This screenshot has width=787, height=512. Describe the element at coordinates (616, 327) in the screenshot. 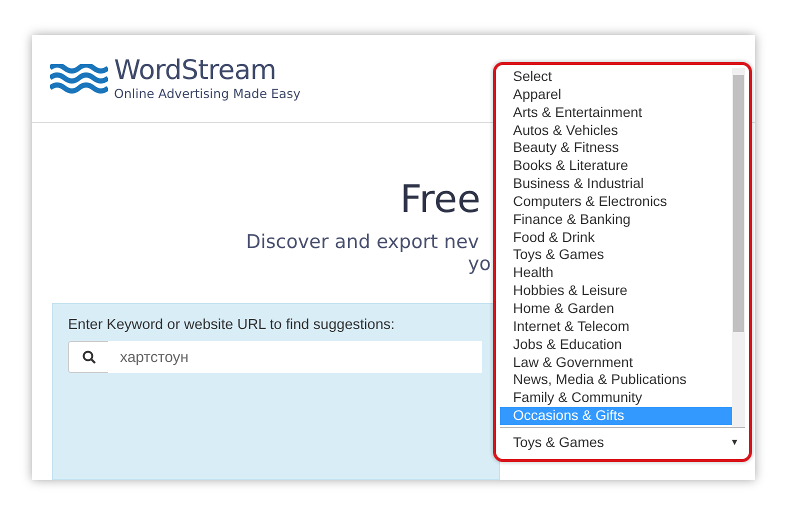

I see `dropdown-option: Internet & Telecom` at that location.